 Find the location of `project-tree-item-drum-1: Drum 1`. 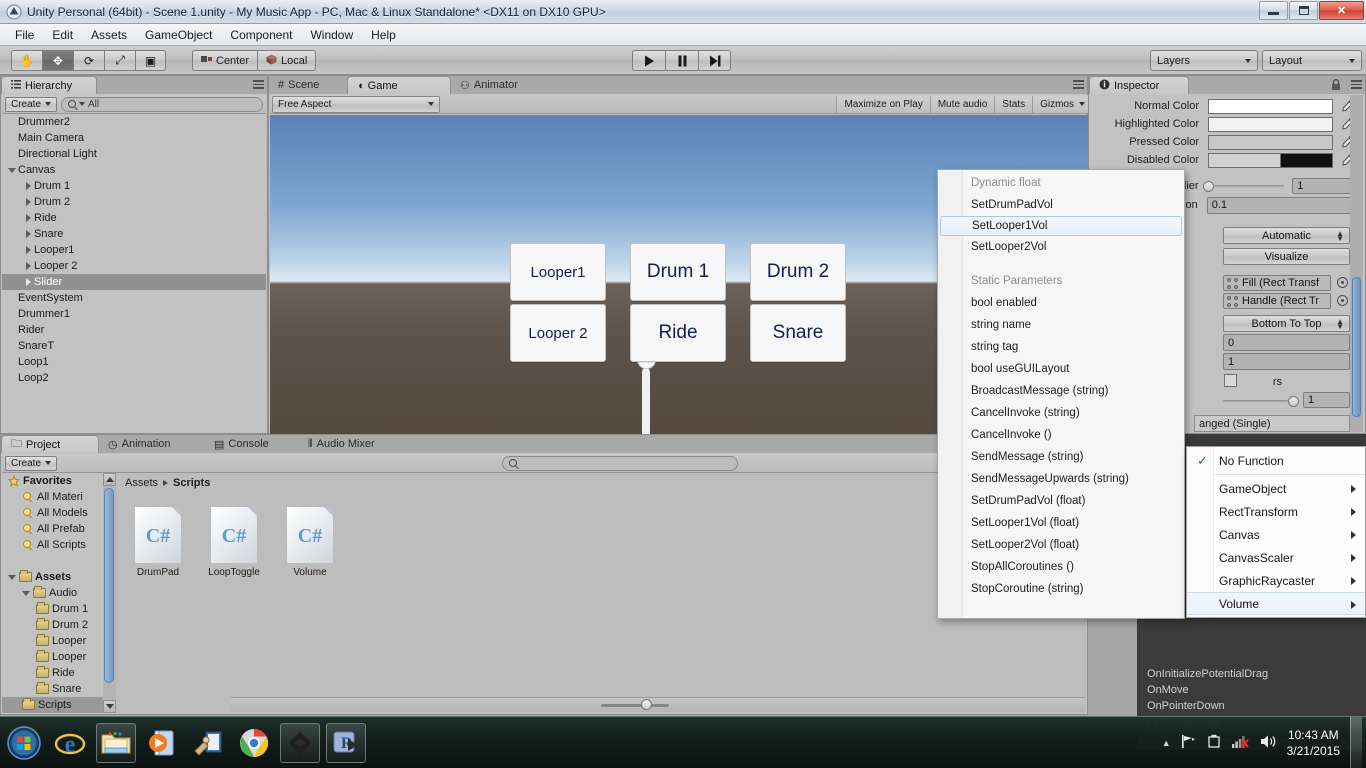

project-tree-item-drum-1: Drum 1 is located at coordinates (58, 609).